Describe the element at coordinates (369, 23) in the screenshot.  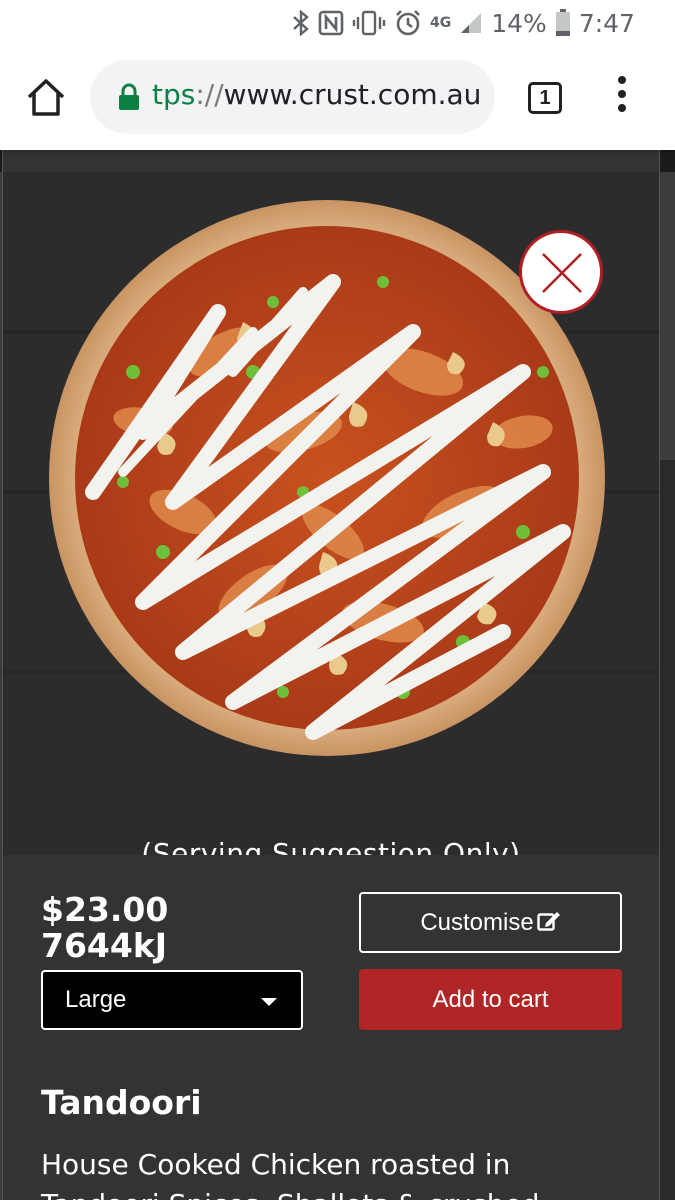
I see `vibrate-icon` at that location.